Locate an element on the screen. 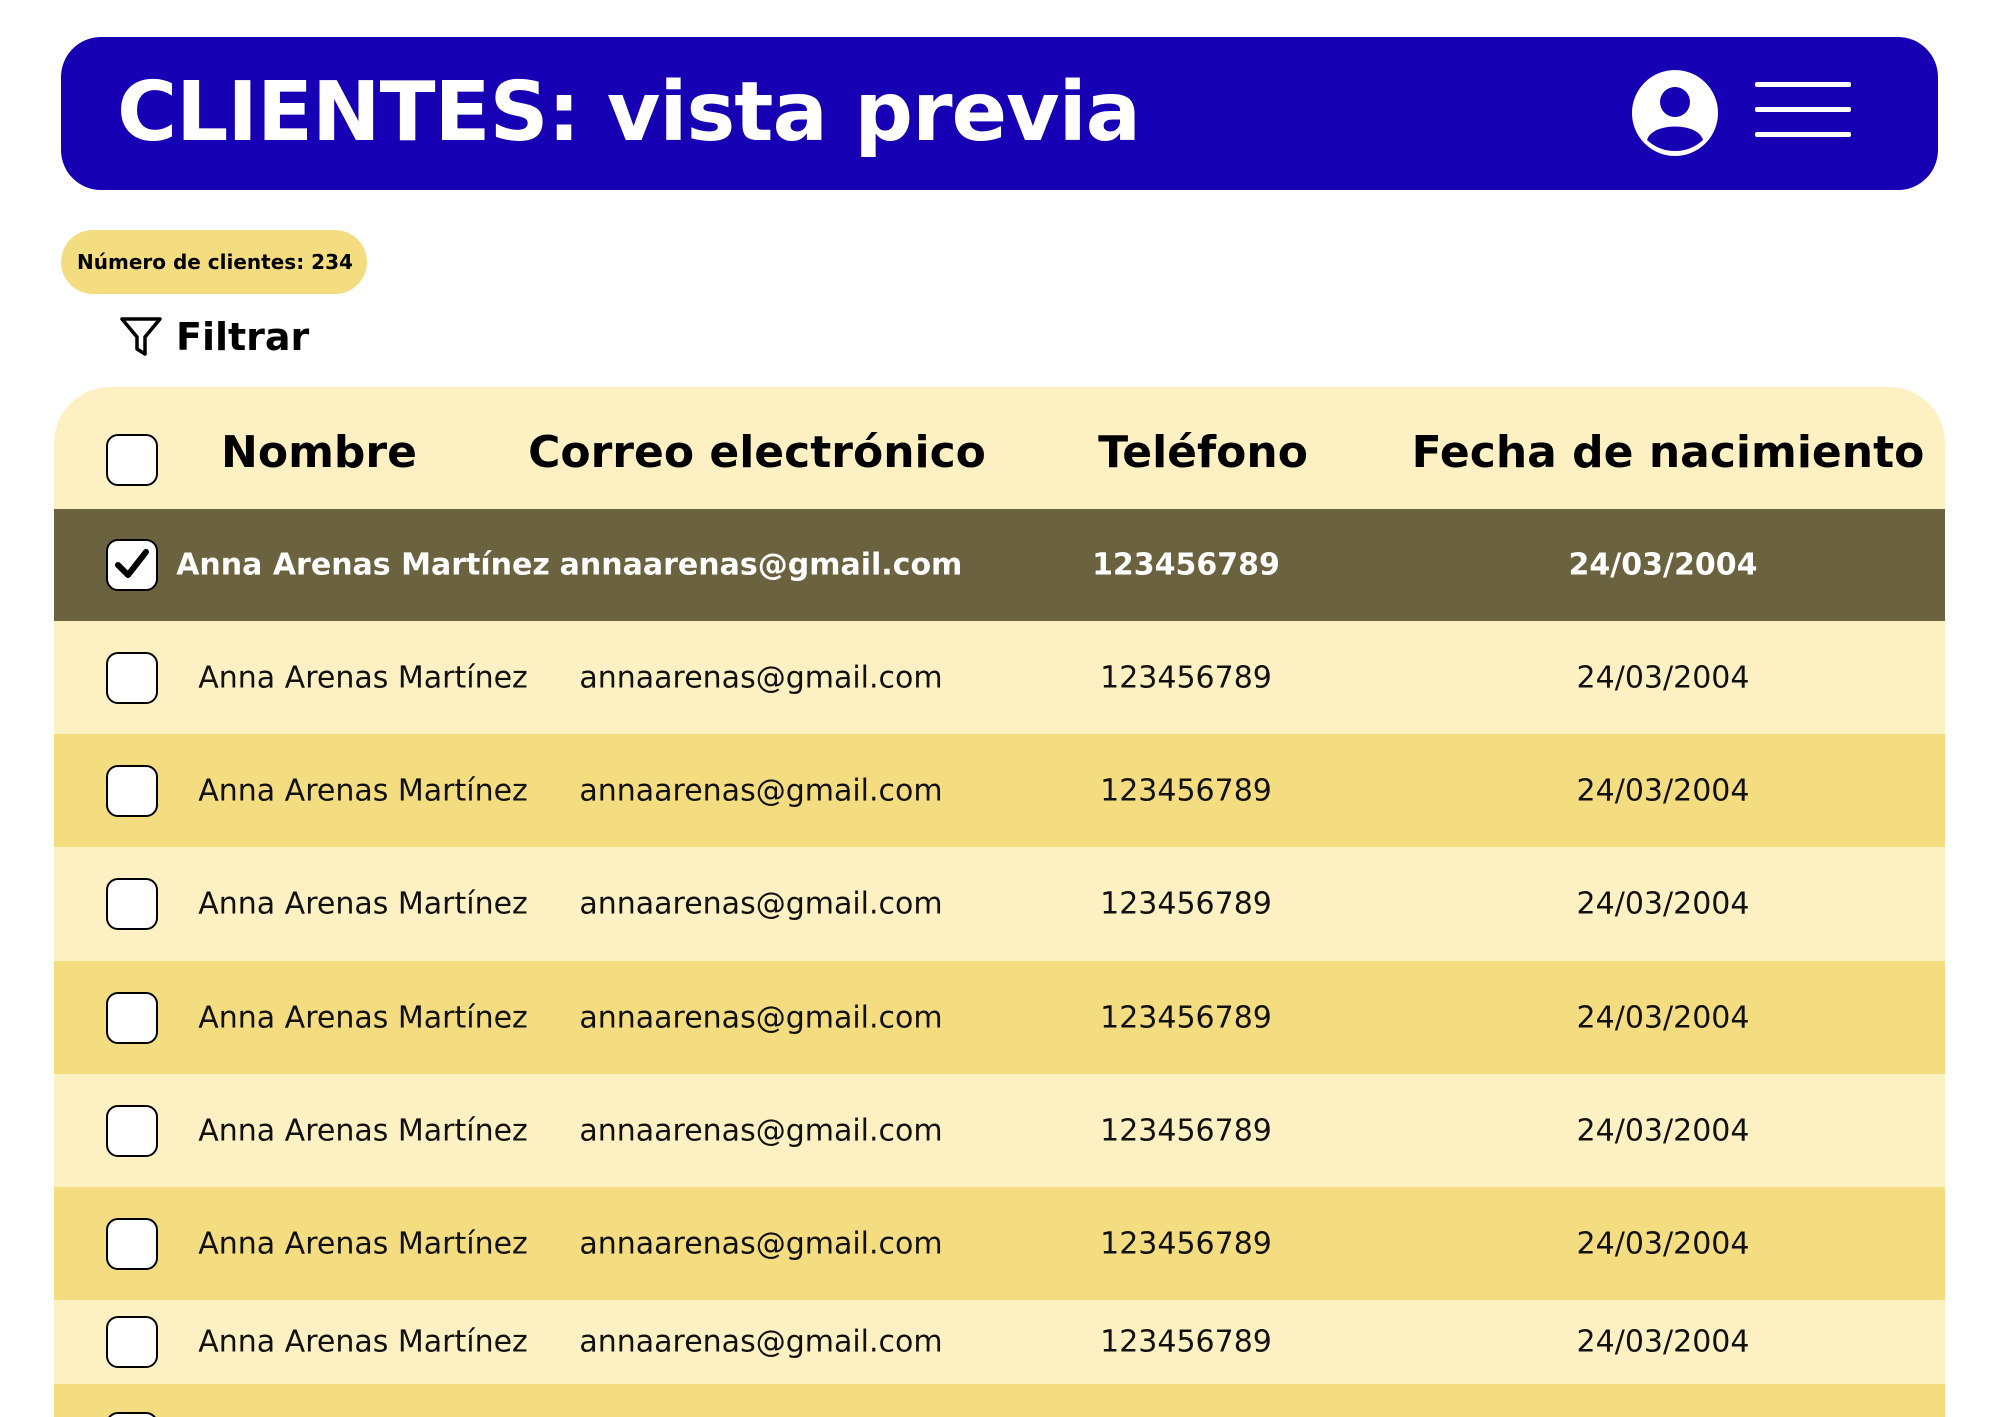 This screenshot has width=2000, height=1417. table-row-partial is located at coordinates (999, 1400).